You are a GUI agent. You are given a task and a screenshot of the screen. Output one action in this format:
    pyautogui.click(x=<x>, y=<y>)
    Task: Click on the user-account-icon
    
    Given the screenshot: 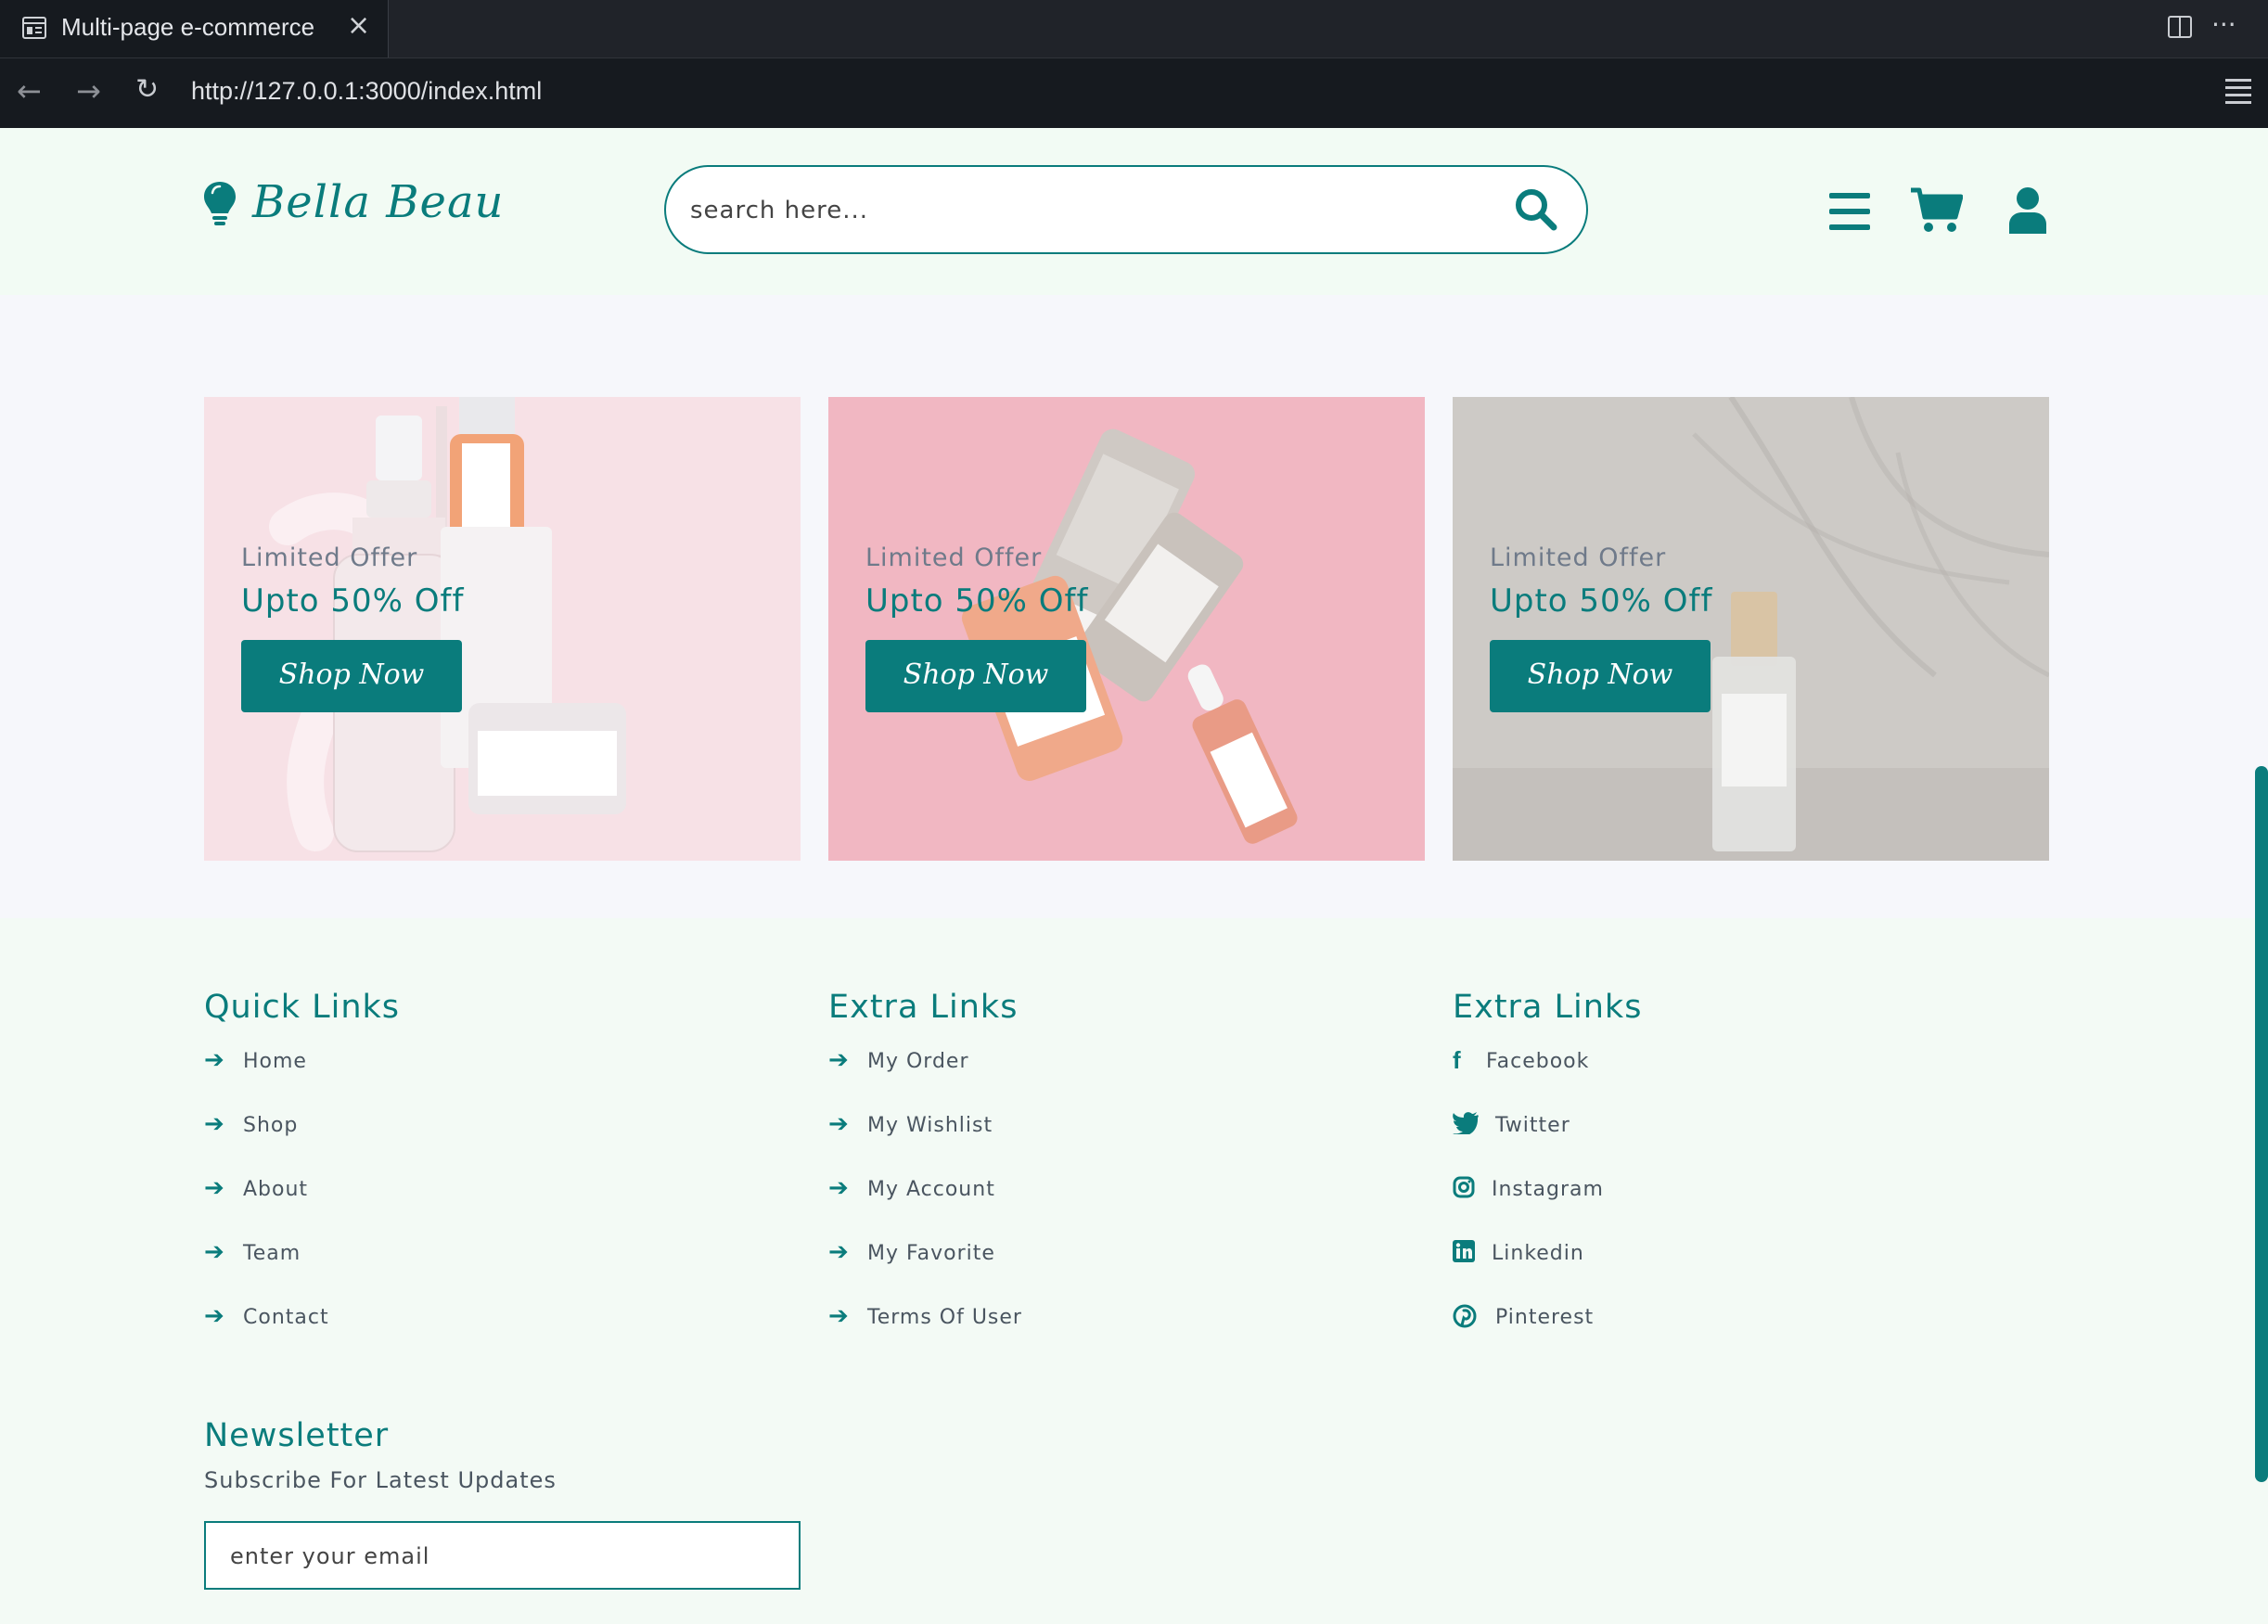 What is the action you would take?
    pyautogui.click(x=2028, y=210)
    